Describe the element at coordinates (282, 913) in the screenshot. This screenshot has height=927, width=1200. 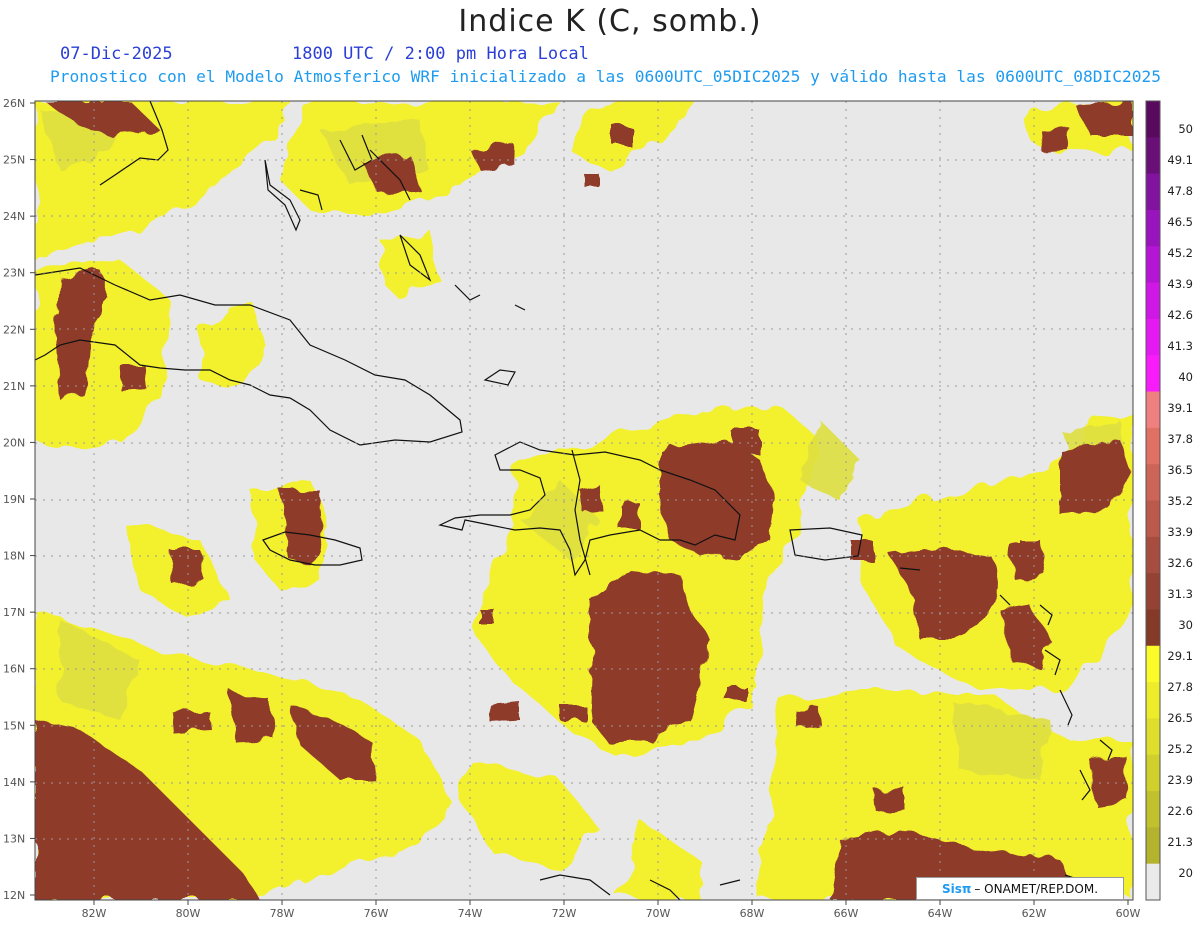
I see `lon-label: 78W` at that location.